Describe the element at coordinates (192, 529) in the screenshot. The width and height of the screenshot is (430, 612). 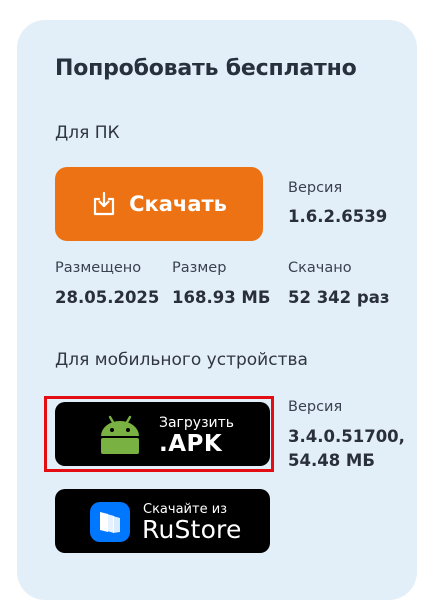
I see `rustore-big-text: RuStore` at that location.